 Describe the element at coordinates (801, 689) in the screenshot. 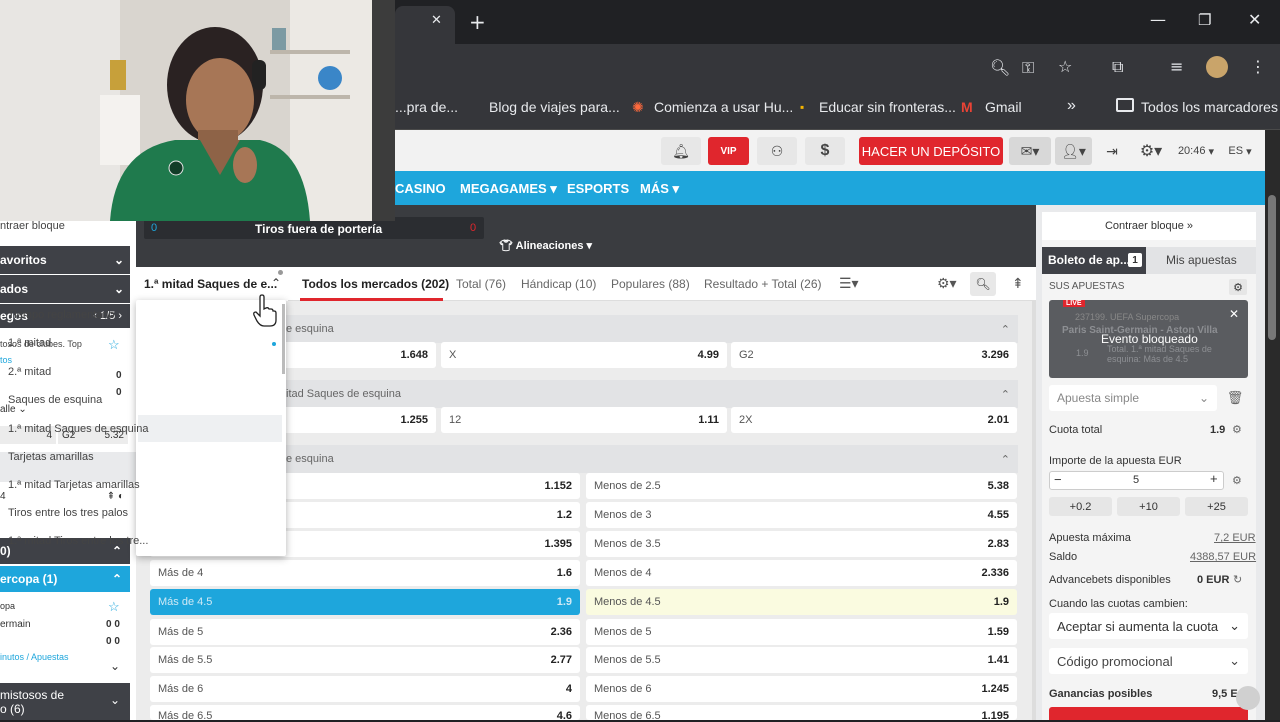

I see `under-cell: Menos de 6 1.245` at that location.